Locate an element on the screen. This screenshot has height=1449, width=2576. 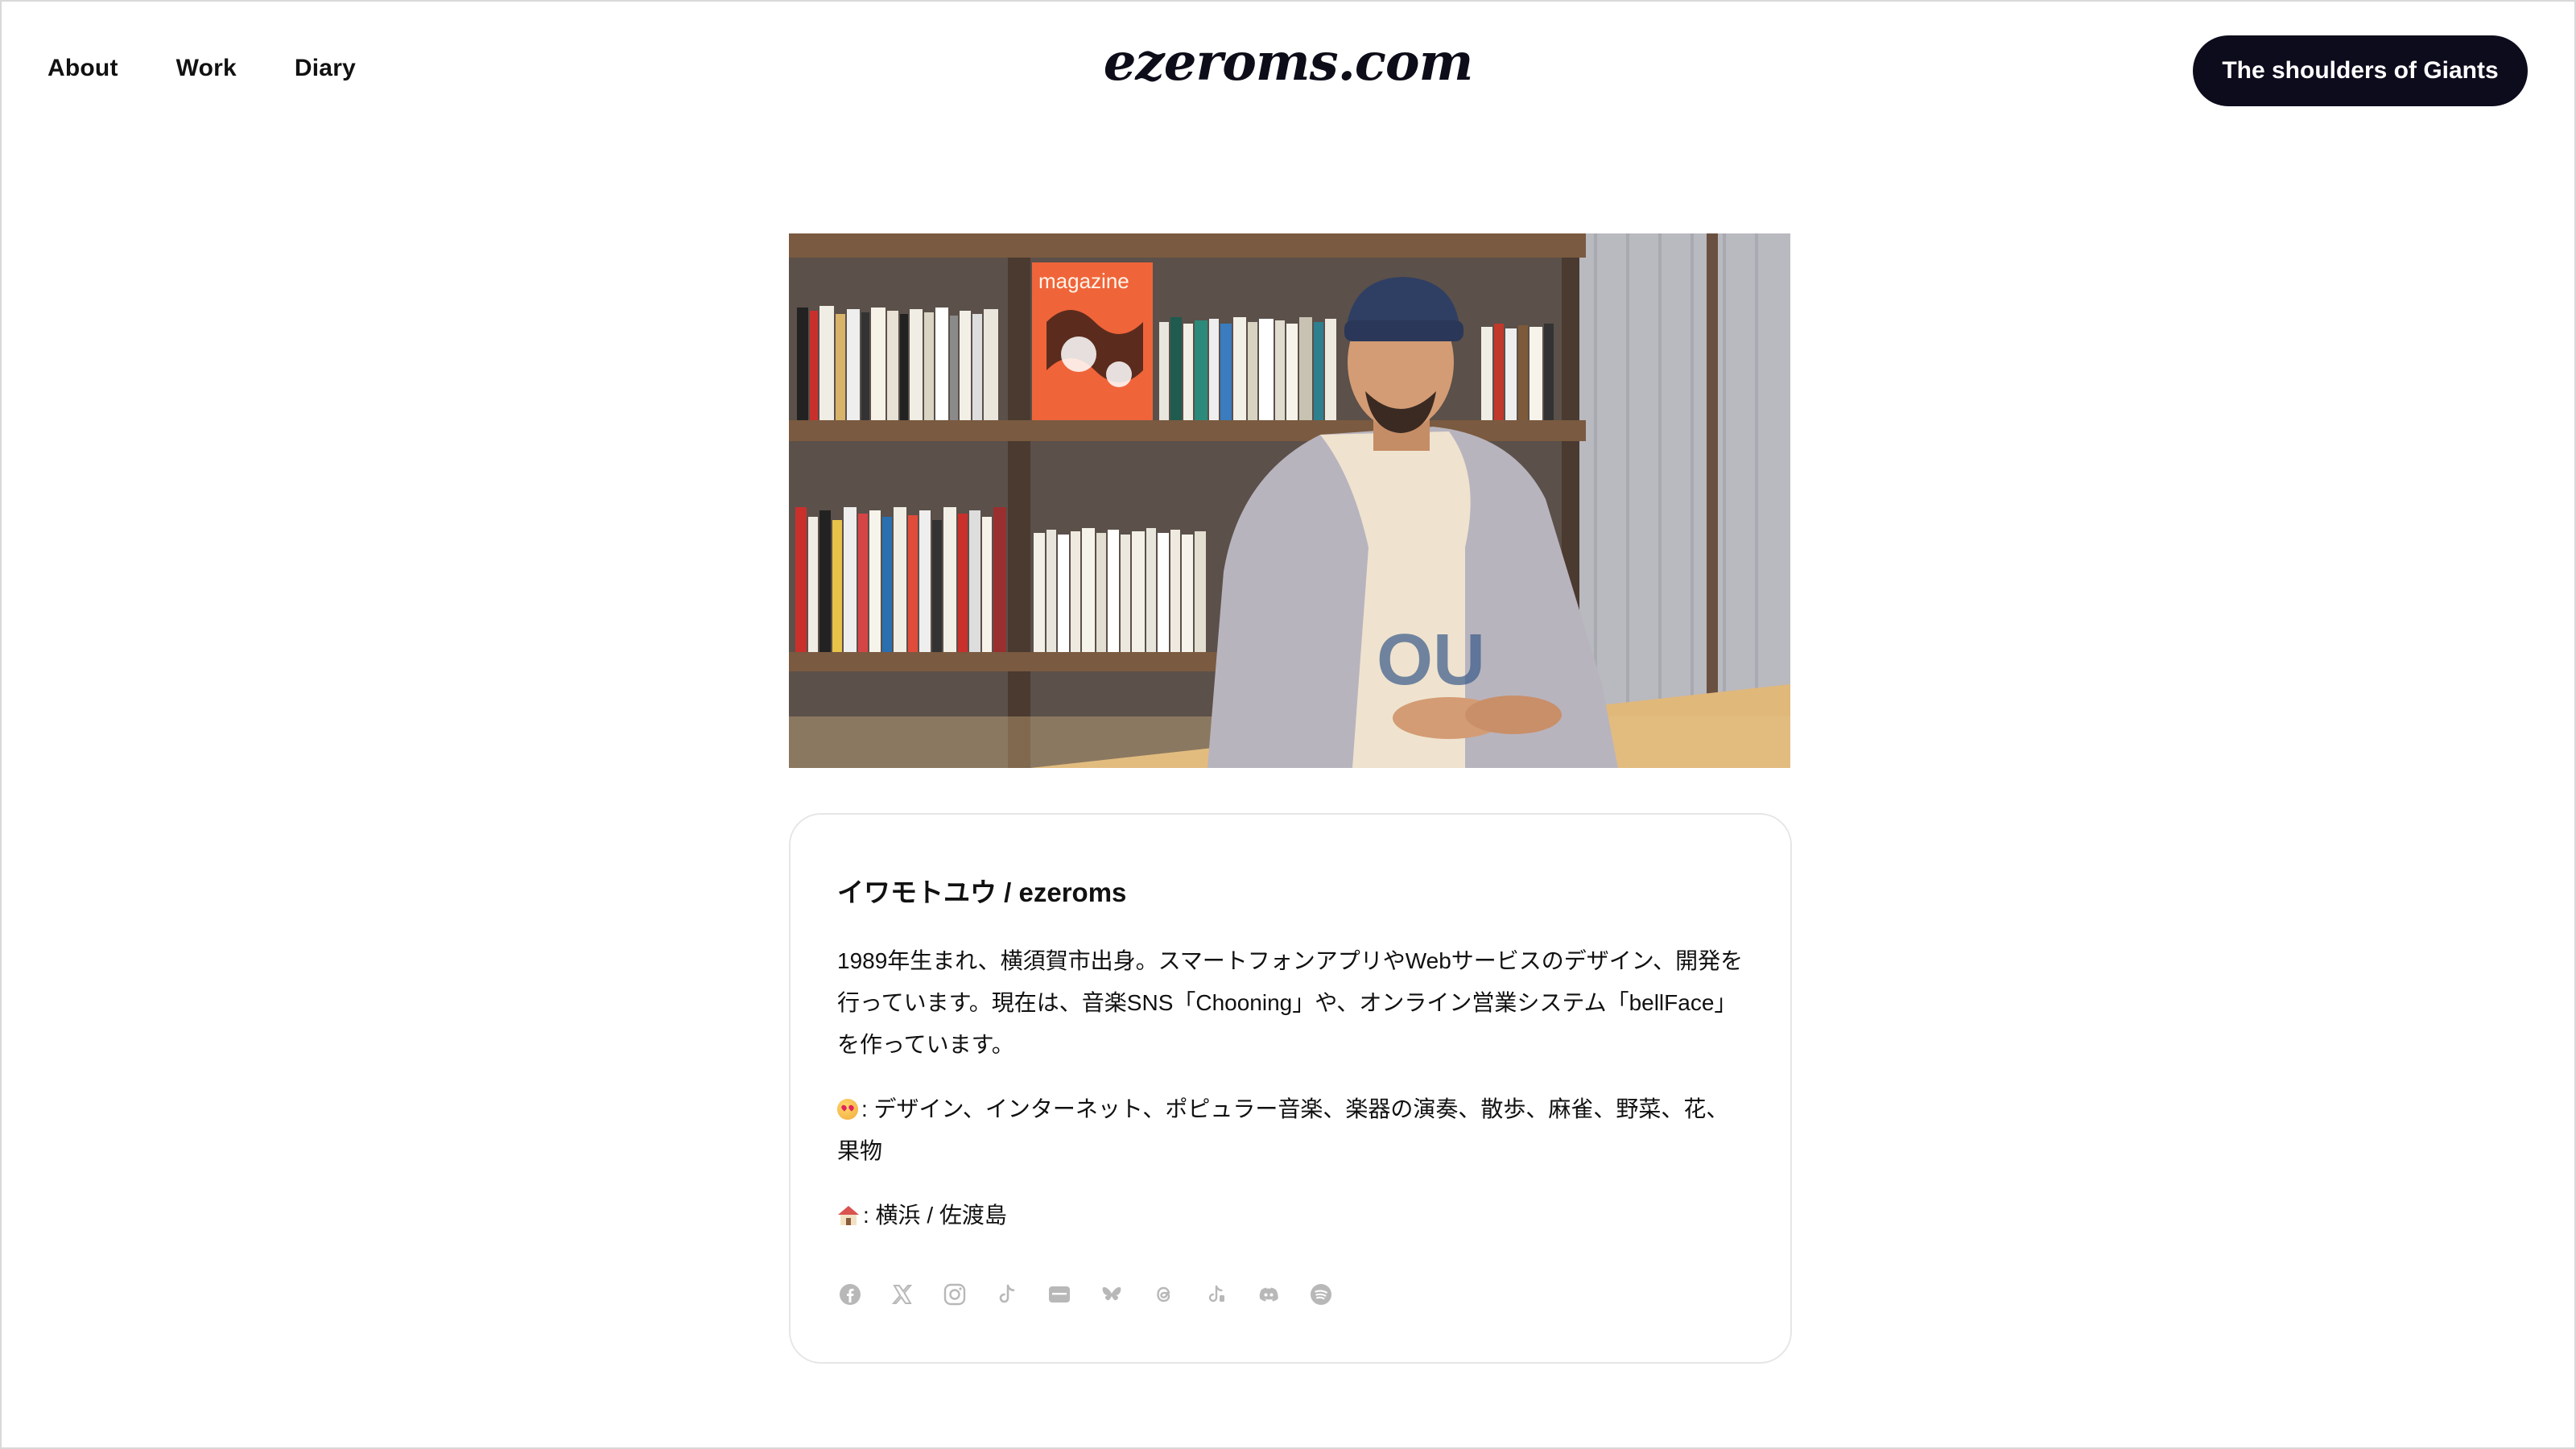
profile-home: : 横浜 / 佐渡島 is located at coordinates (1292, 1215).